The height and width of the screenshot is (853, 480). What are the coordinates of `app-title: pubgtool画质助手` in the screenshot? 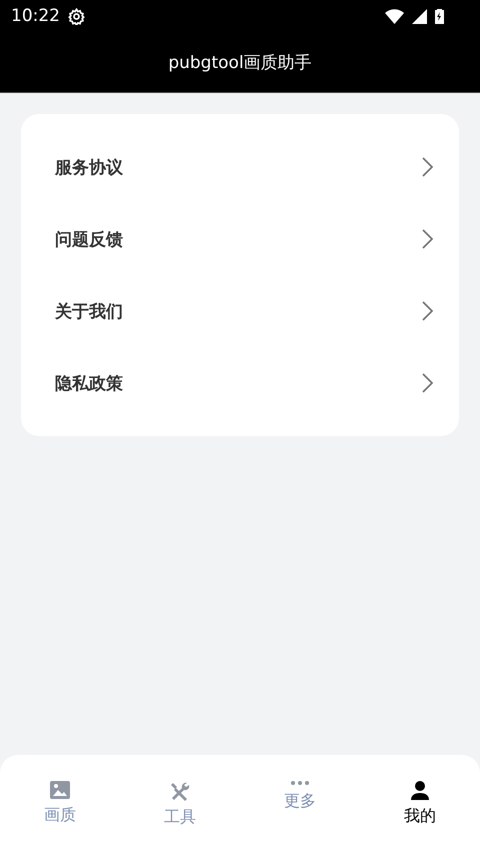 It's located at (240, 62).